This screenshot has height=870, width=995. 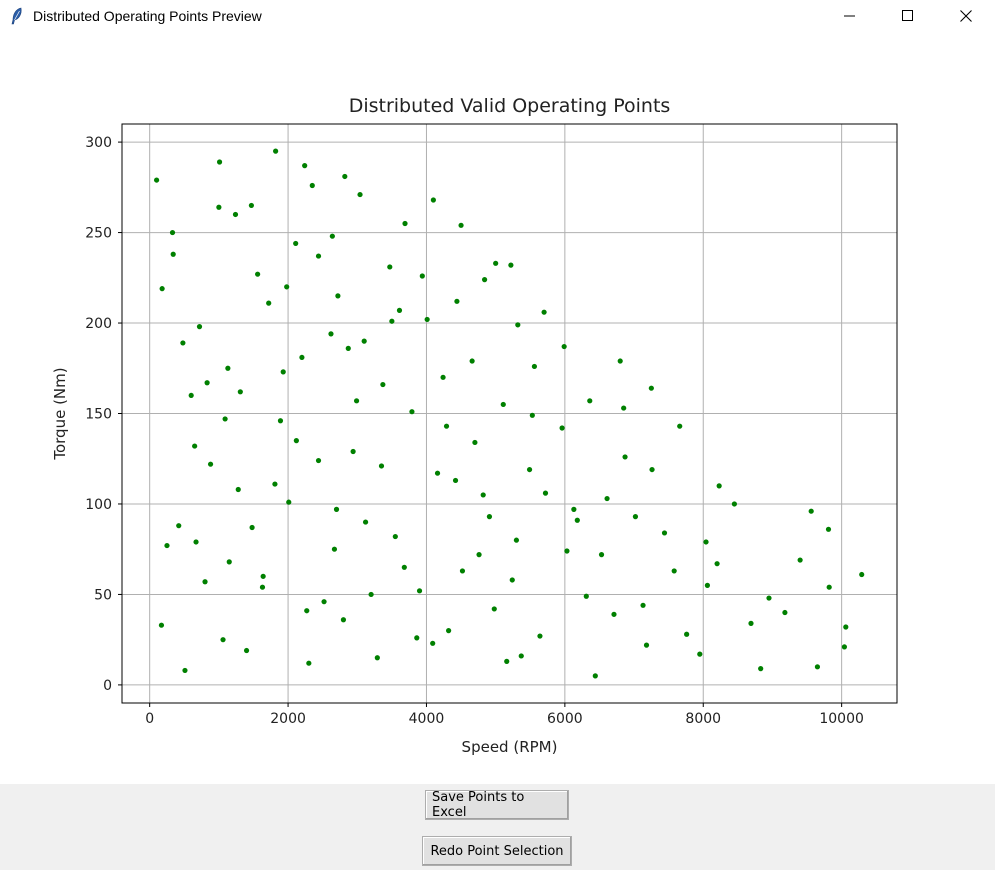 What do you see at coordinates (60, 413) in the screenshot?
I see `y-axis-label: Torque (Nm)` at bounding box center [60, 413].